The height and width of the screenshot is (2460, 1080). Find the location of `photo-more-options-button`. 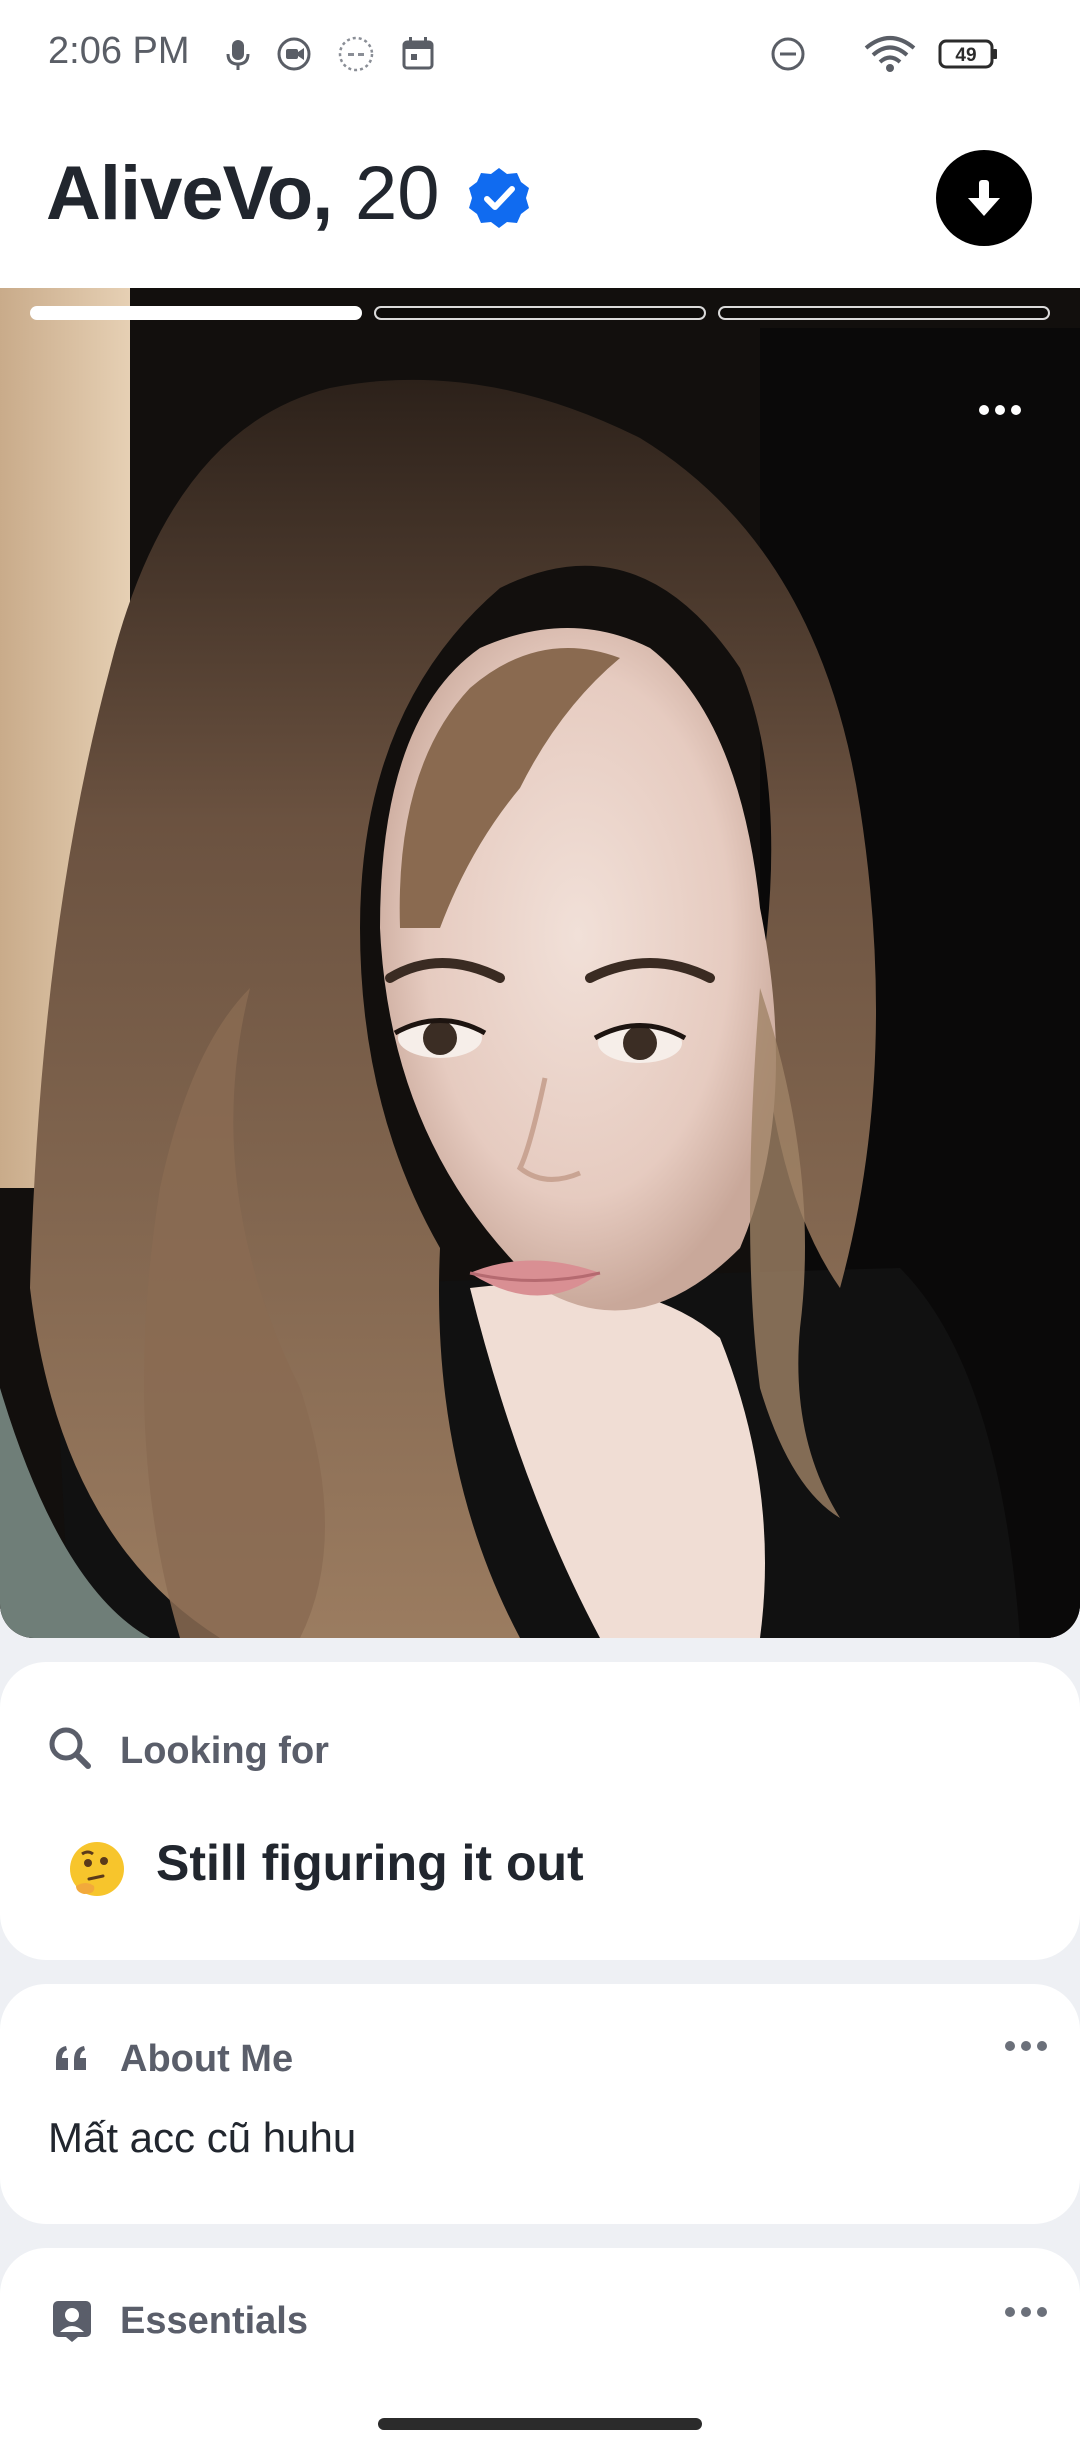

photo-more-options-button is located at coordinates (1000, 410).